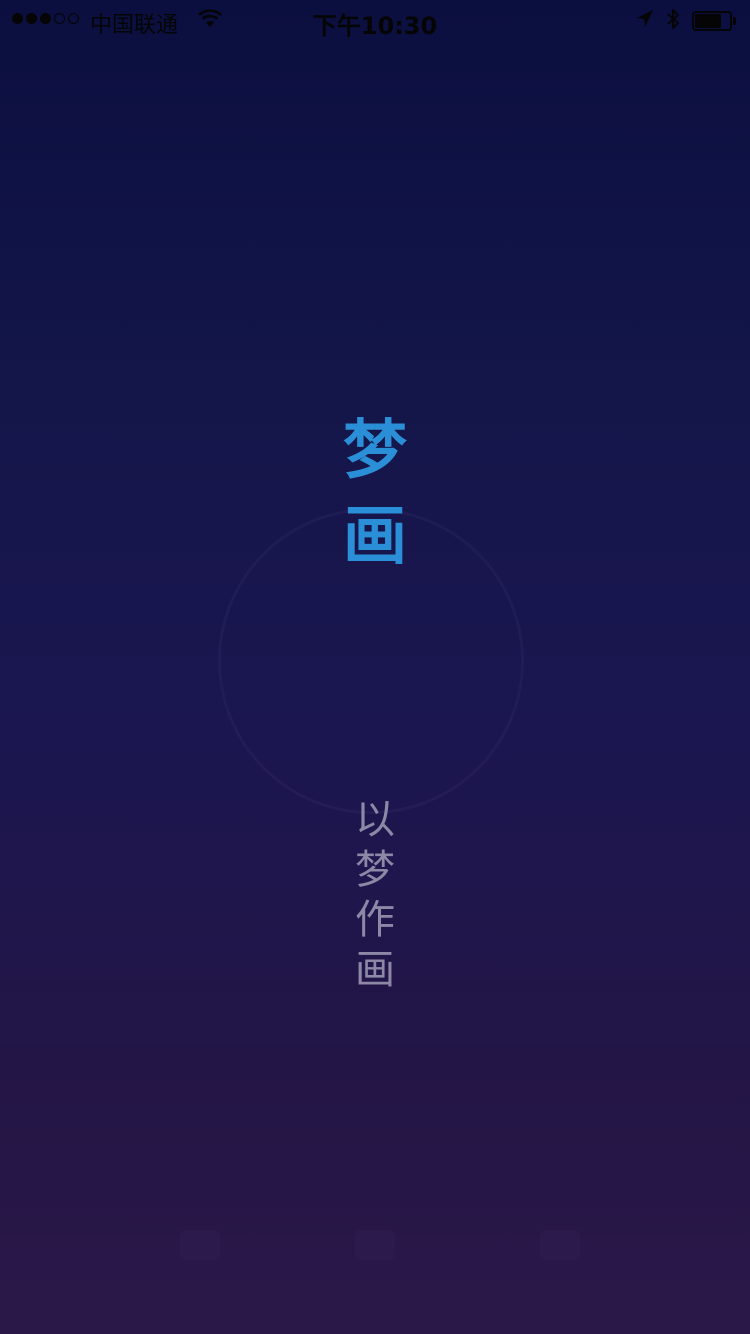 Image resolution: width=750 pixels, height=1334 pixels. What do you see at coordinates (375, 451) in the screenshot?
I see `app-title-char: 梦` at bounding box center [375, 451].